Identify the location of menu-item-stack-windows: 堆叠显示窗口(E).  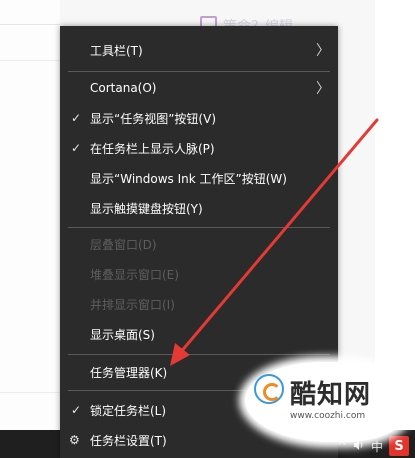
(134, 274).